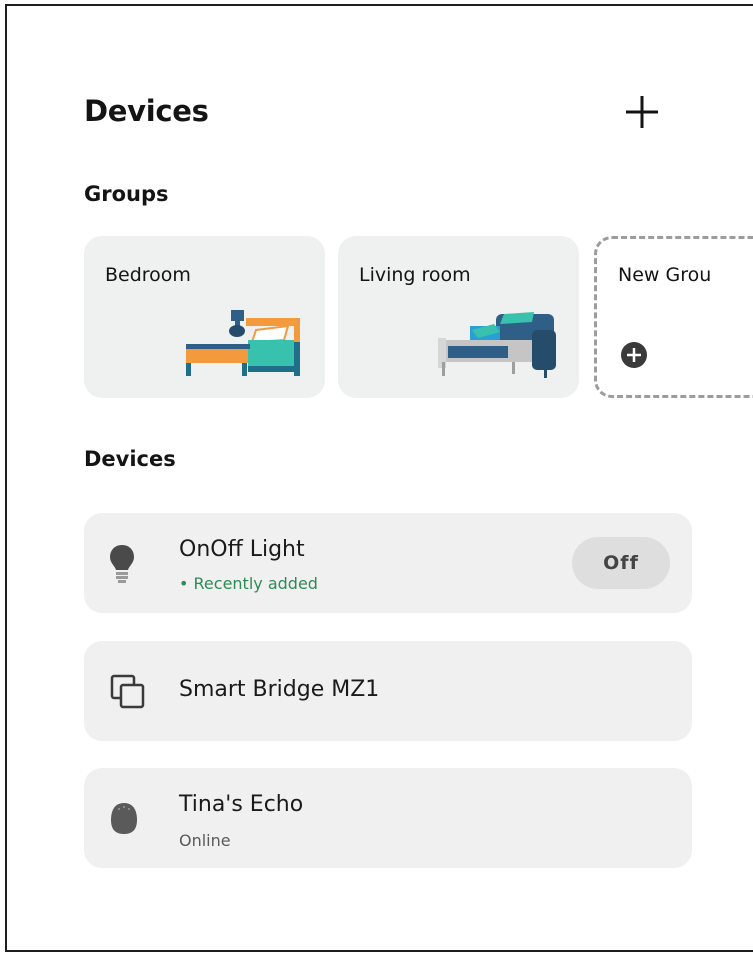 The width and height of the screenshot is (753, 953). What do you see at coordinates (415, 275) in the screenshot?
I see `group-card-label: Living room` at bounding box center [415, 275].